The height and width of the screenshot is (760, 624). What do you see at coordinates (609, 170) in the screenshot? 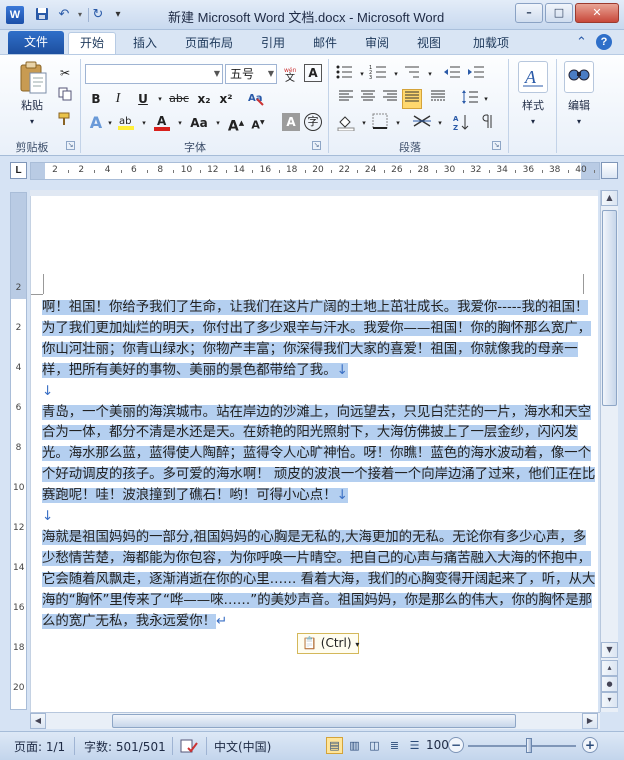
I see `view-ruler-icon` at bounding box center [609, 170].